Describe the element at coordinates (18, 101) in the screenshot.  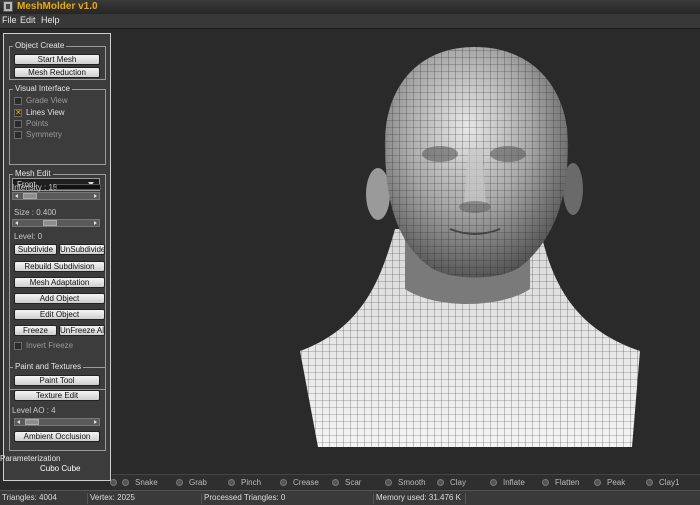
I see `grade-view-checkbox` at that location.